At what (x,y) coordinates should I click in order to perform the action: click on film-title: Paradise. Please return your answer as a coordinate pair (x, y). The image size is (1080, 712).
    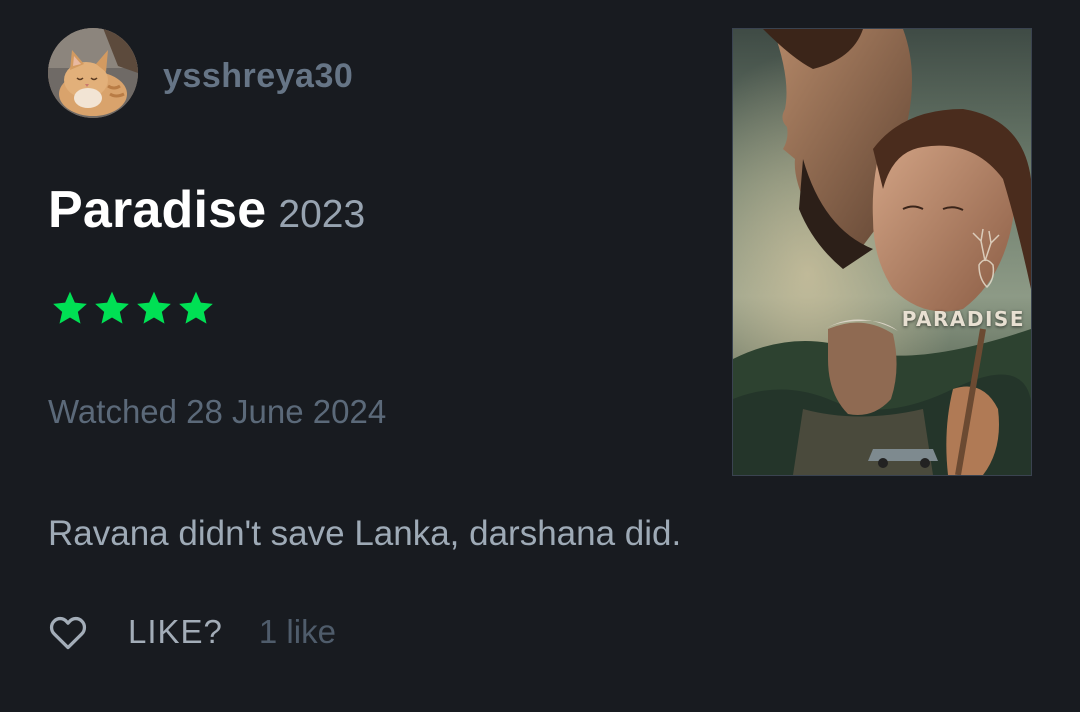
    Looking at the image, I should click on (157, 210).